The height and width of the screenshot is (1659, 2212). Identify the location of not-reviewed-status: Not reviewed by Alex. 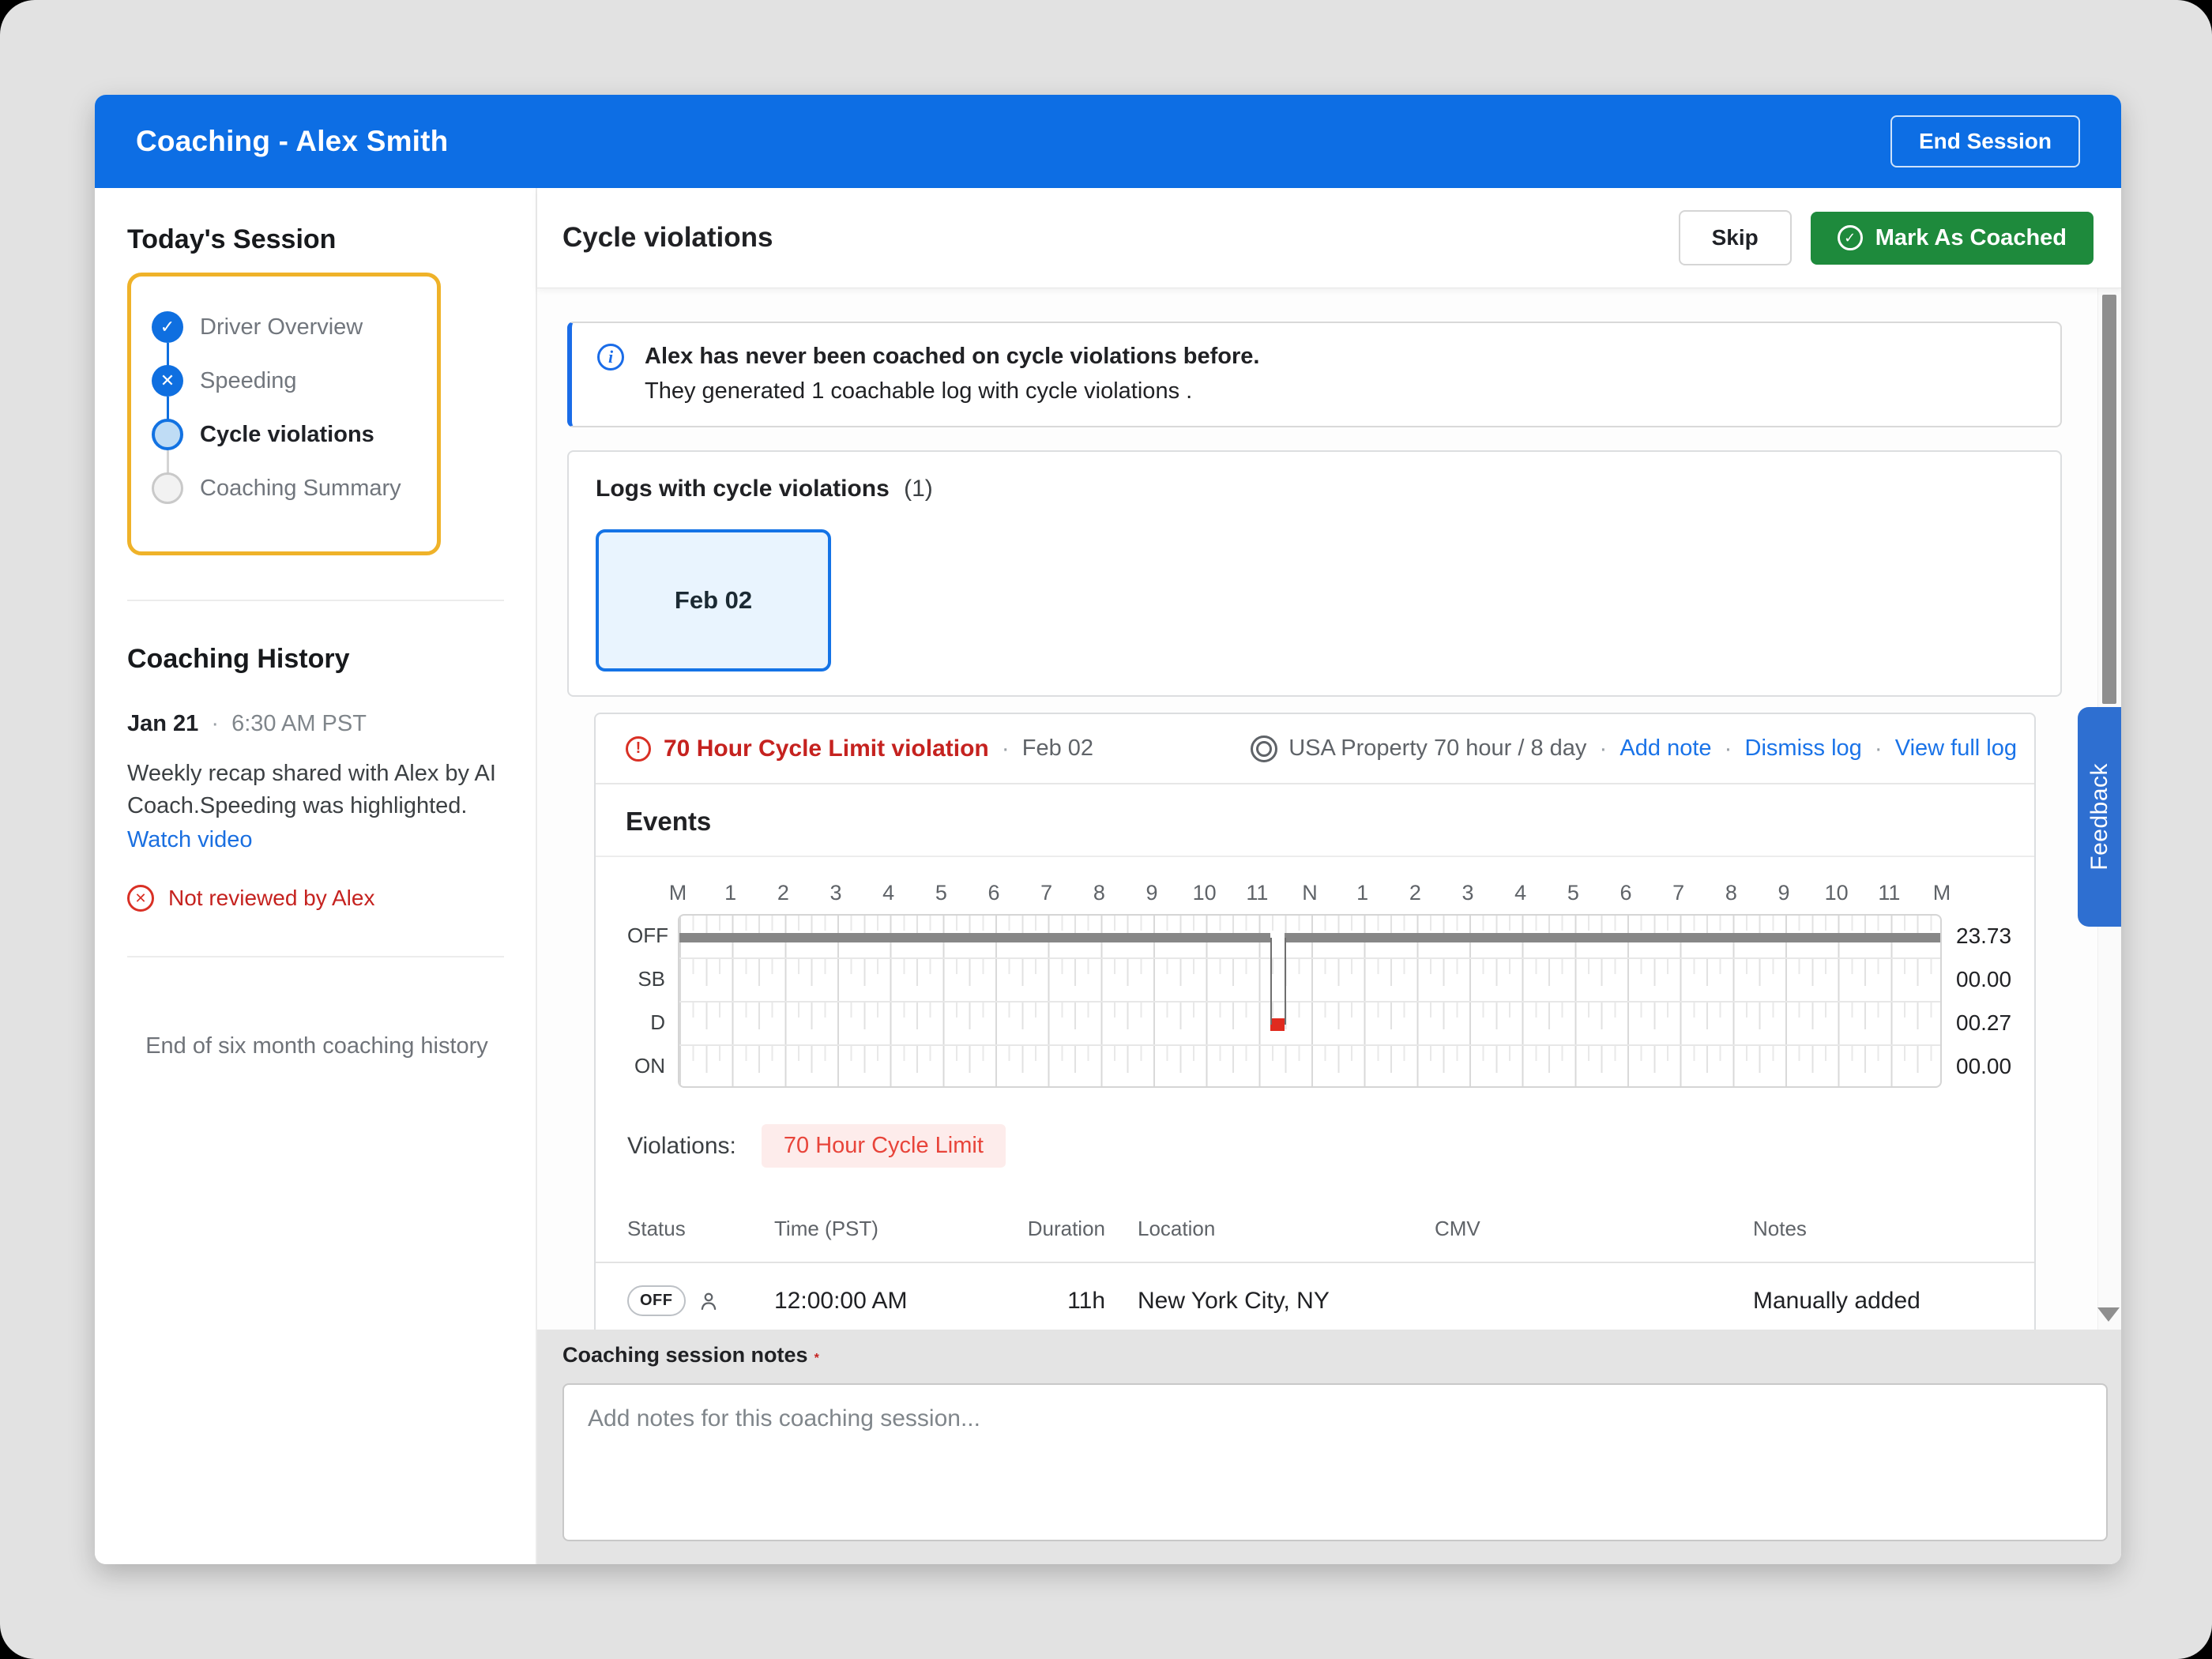
(315, 899).